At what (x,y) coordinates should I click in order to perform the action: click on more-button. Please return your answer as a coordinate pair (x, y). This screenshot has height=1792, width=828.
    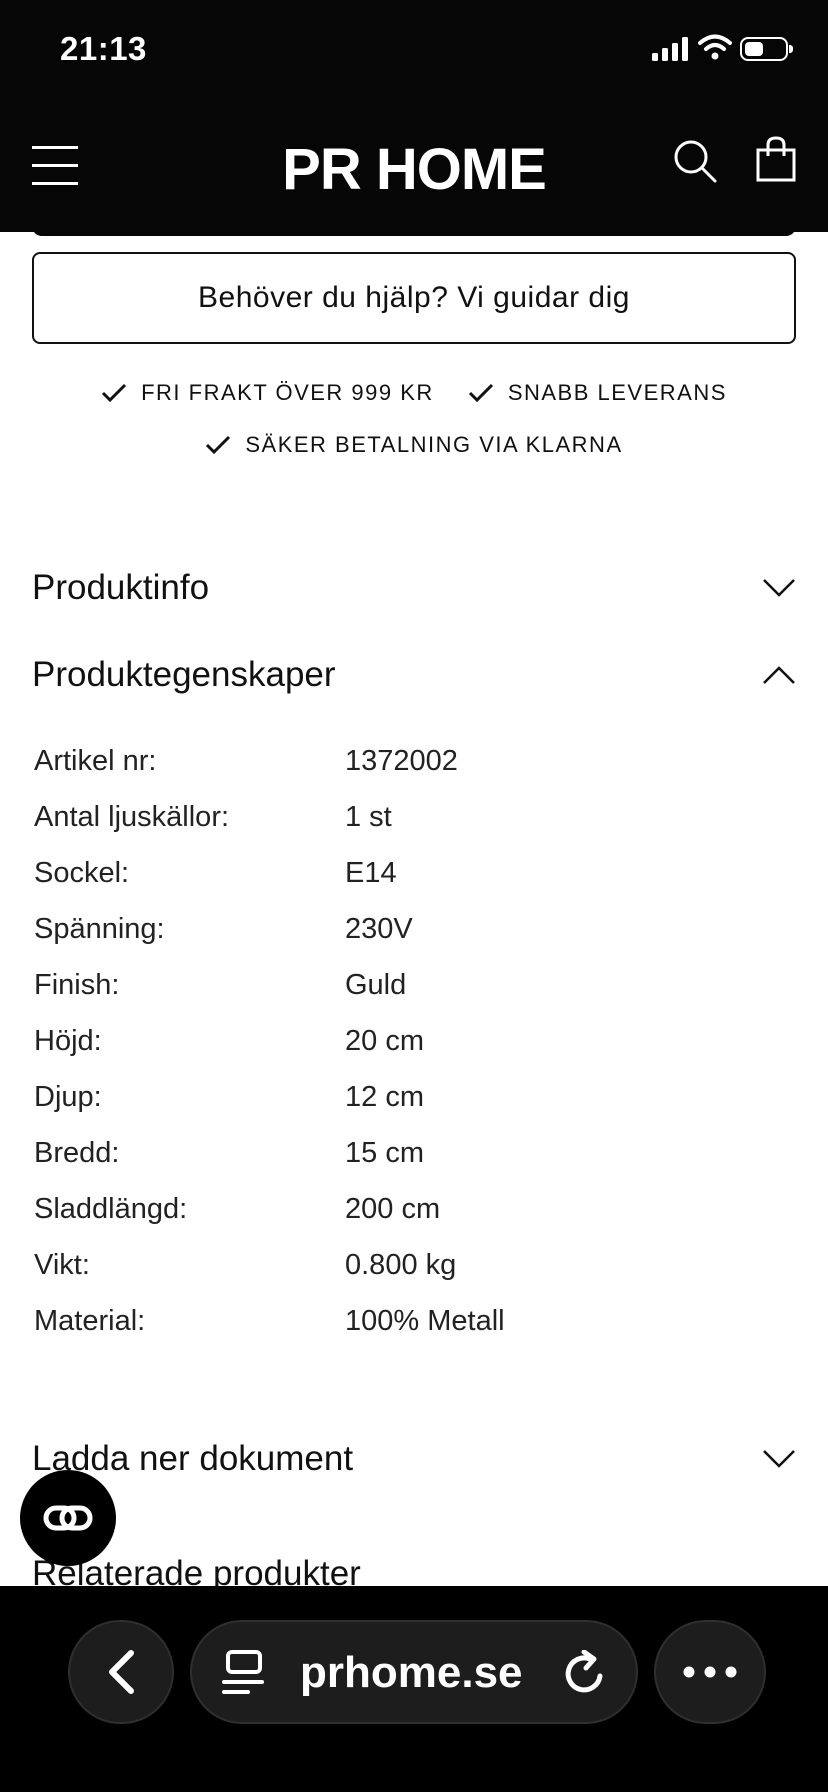
    Looking at the image, I should click on (710, 1672).